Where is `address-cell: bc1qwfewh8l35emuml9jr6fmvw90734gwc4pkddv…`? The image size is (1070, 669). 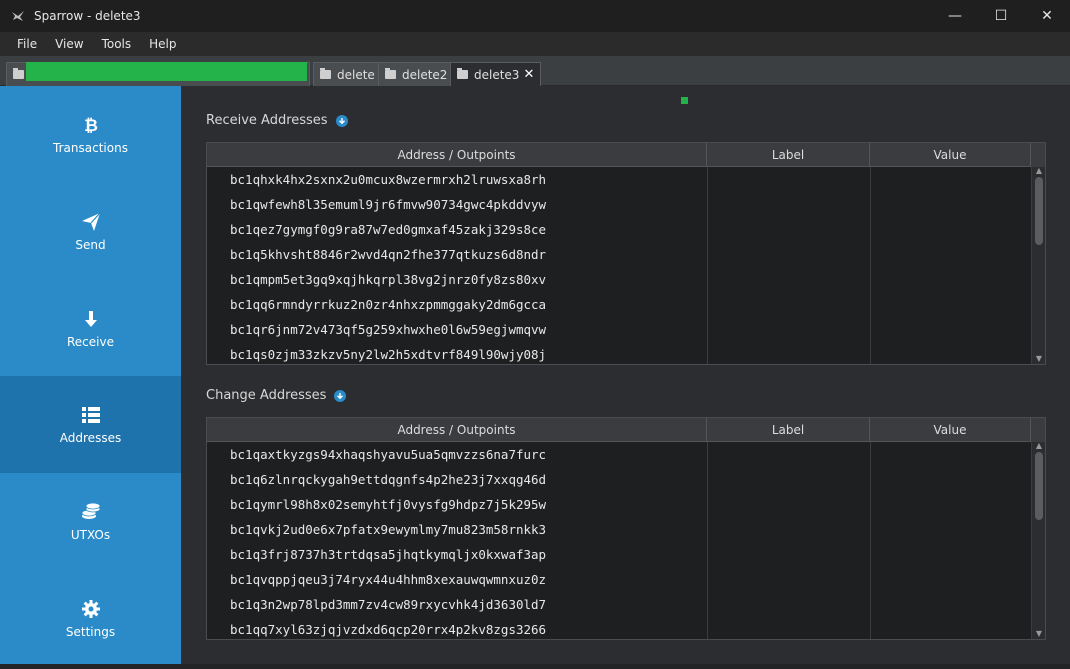
address-cell: bc1qwfewh8l35emuml9jr6fmvw90734gwc4pkddv… is located at coordinates (388, 204).